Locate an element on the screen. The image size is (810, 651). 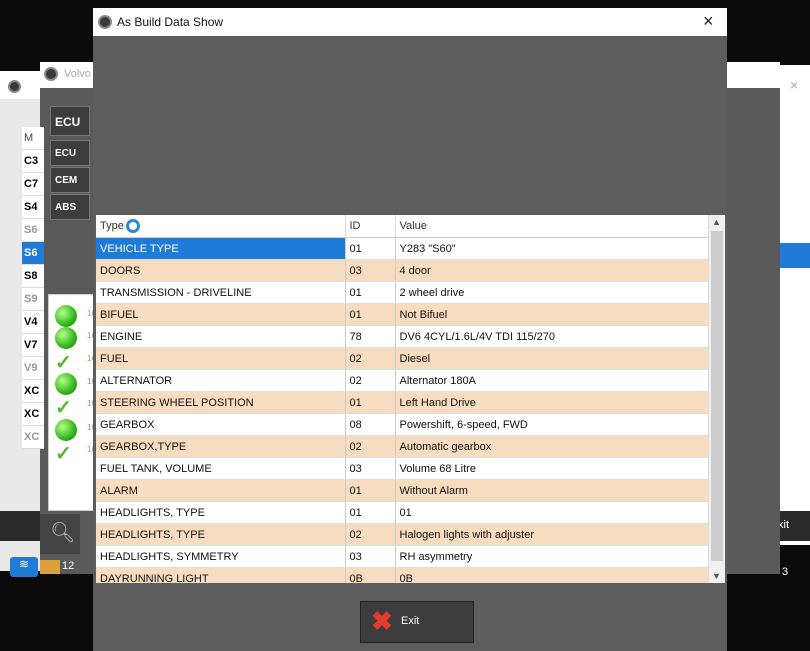
scroll-up-icon: ▲ is located at coordinates (716, 222).